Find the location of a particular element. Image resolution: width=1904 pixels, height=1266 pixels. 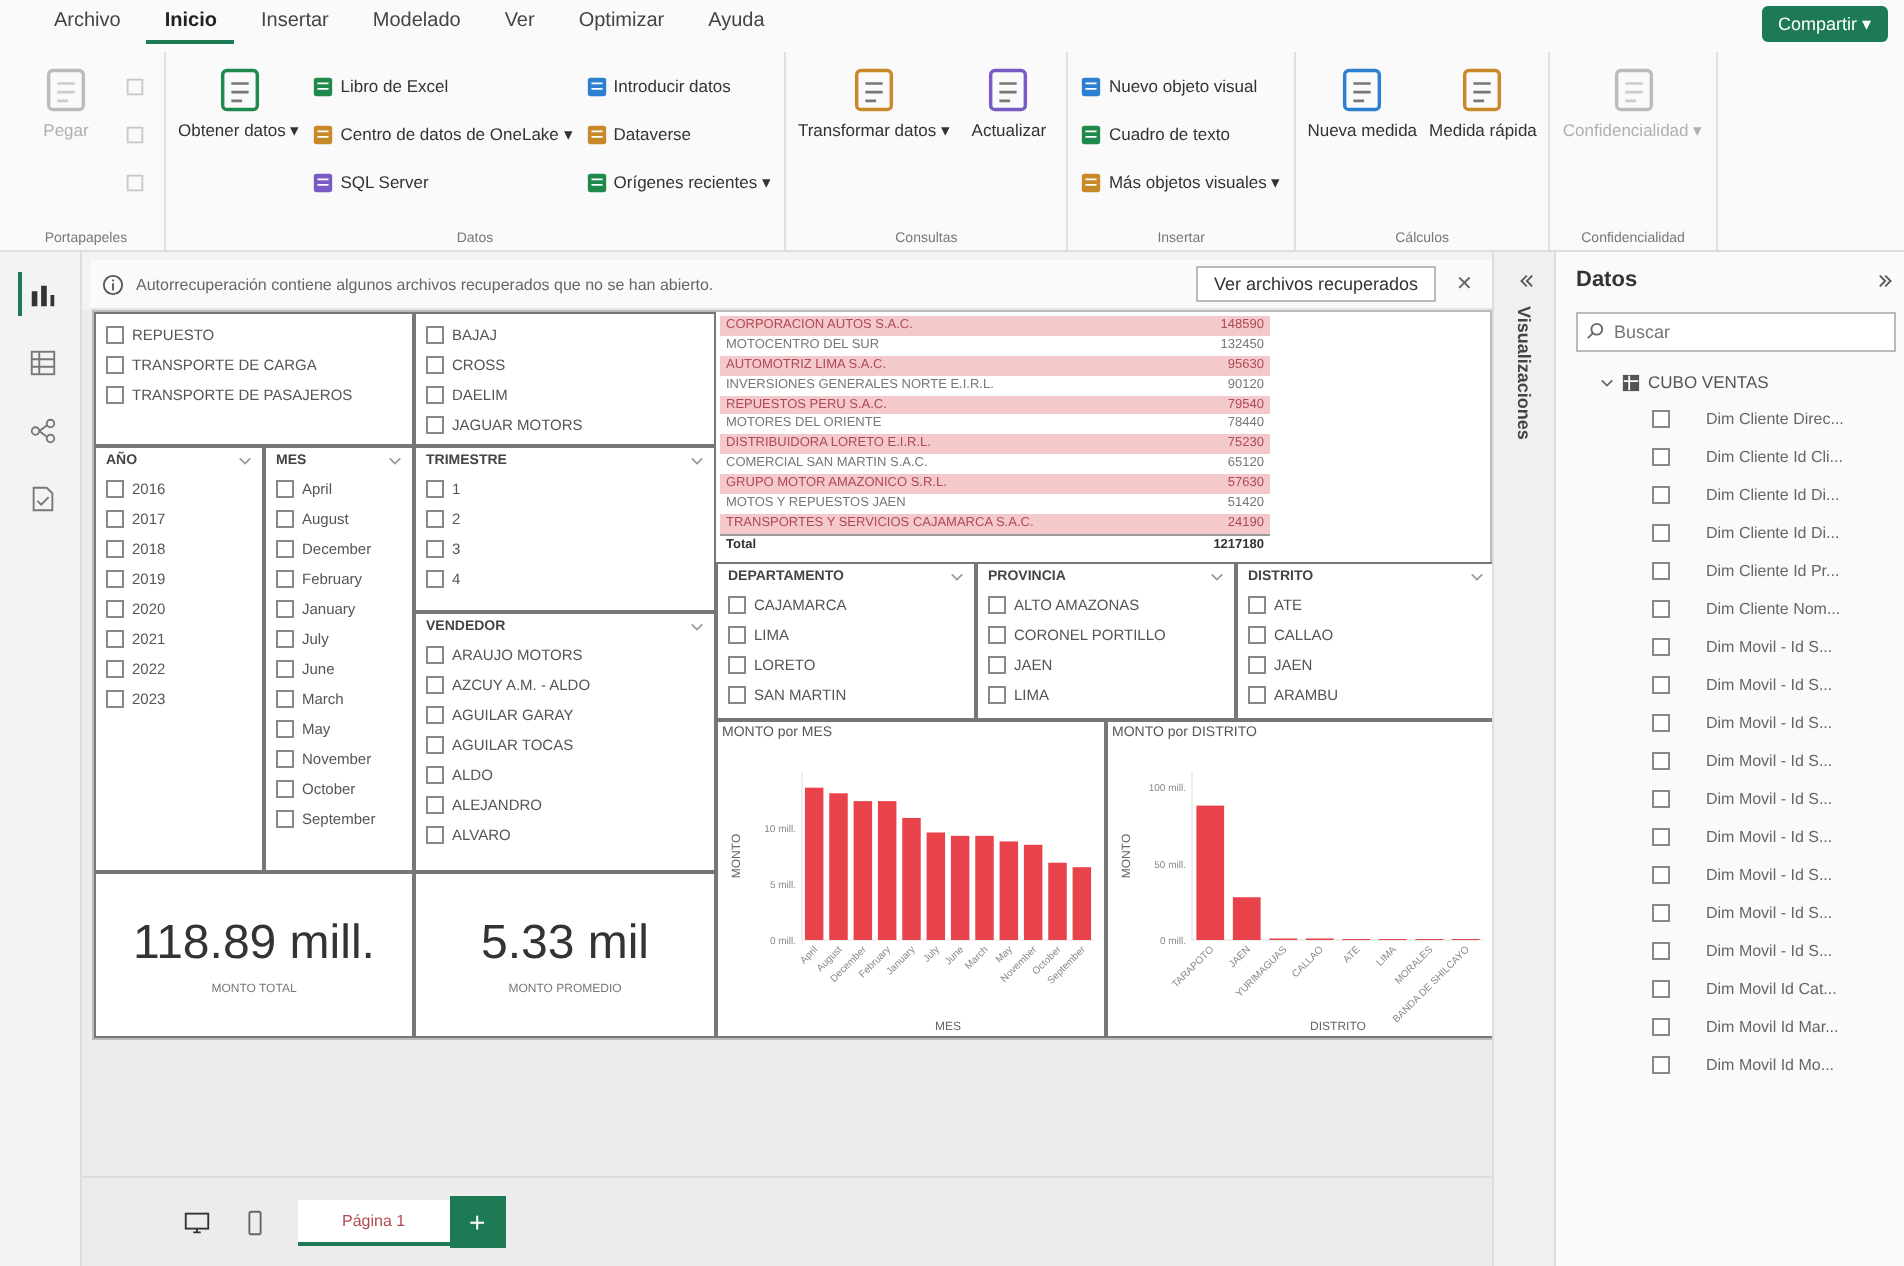

ribbon-button: Cuadro de texto is located at coordinates (1181, 134).